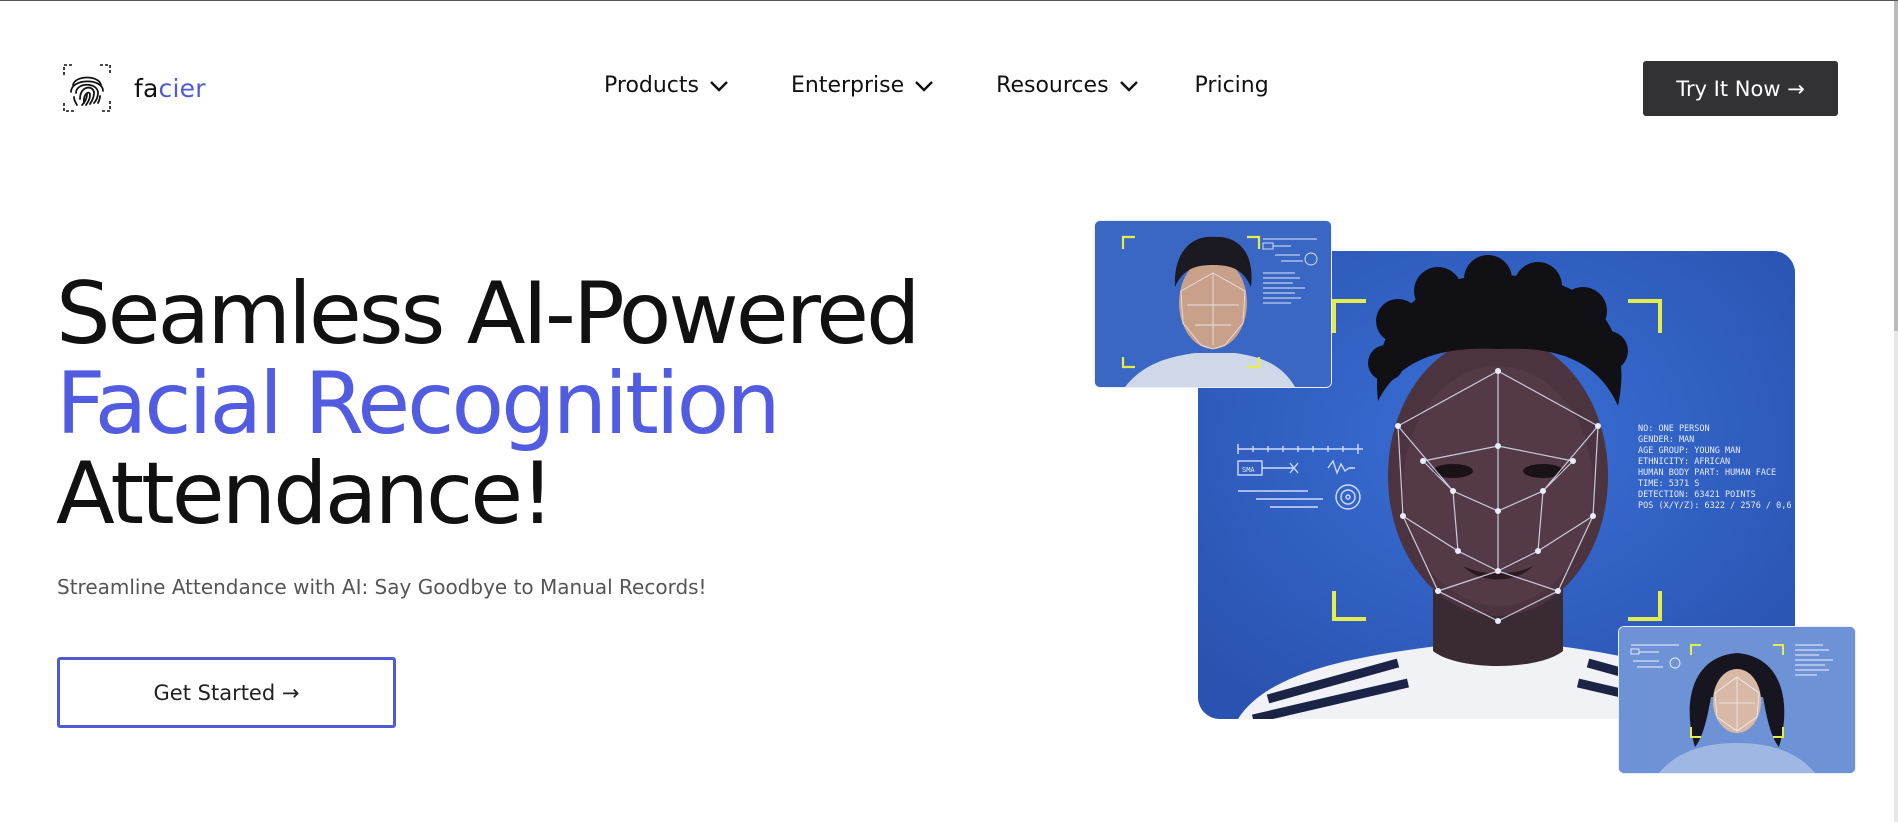 This screenshot has height=822, width=1898. Describe the element at coordinates (418, 404) in the screenshot. I see `hero-title-highlight: Facial Recognition` at that location.